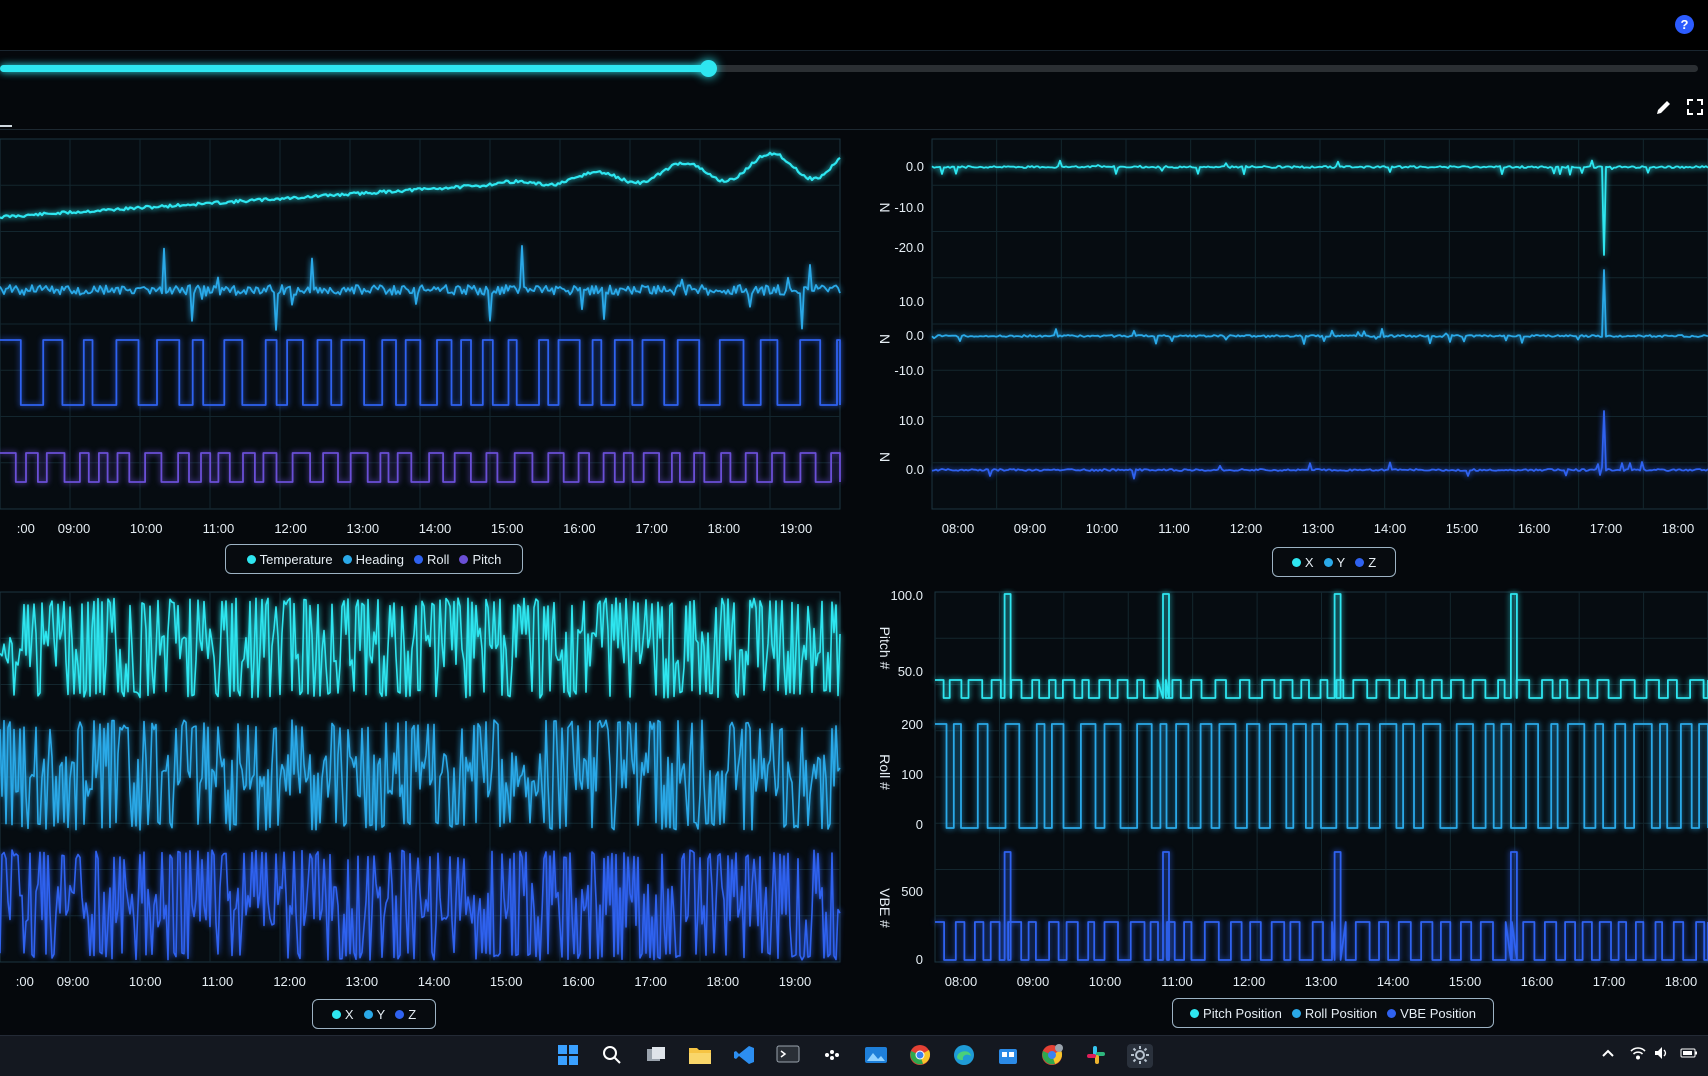 The height and width of the screenshot is (1076, 1708). I want to click on legend-pitch-position: Pitch Position, so click(1236, 1013).